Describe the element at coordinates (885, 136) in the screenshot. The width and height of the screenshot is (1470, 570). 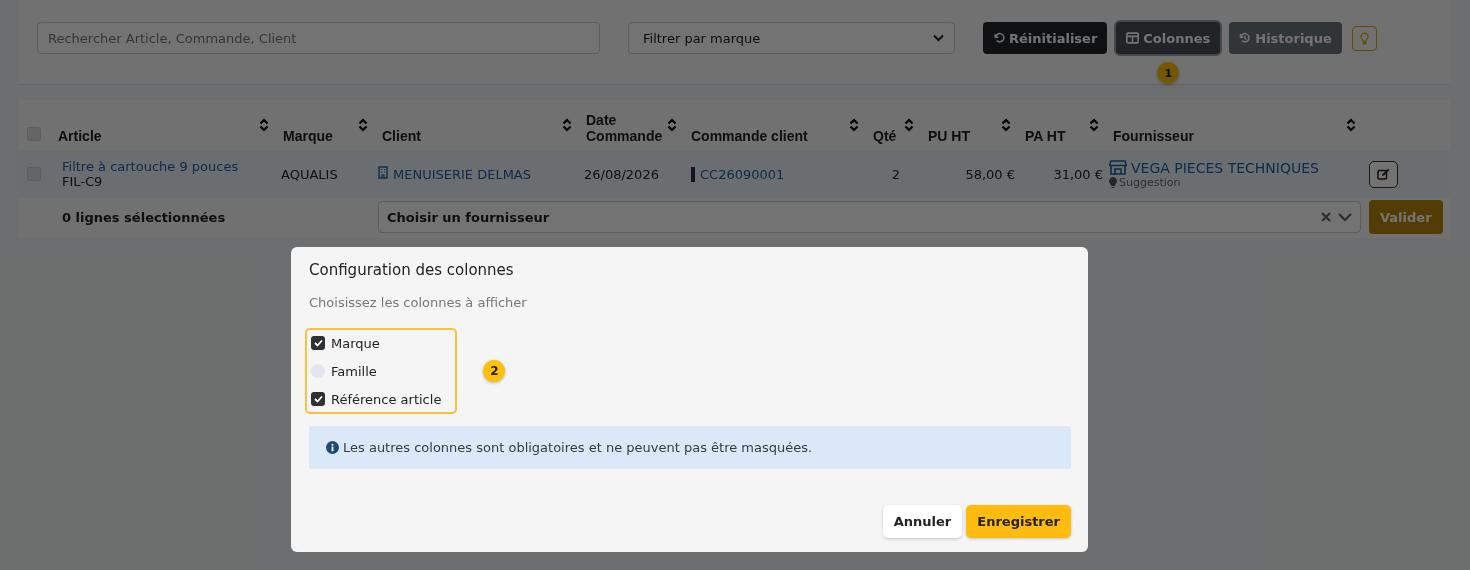
I see `column-header: Qté` at that location.